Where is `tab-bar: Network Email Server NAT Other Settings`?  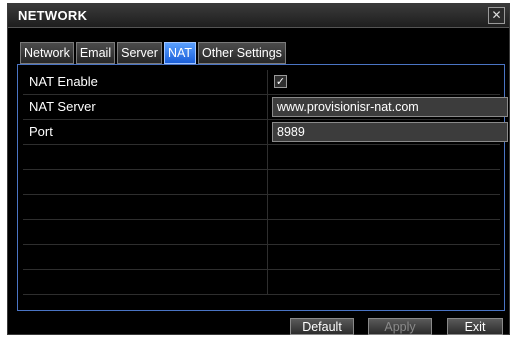
tab-bar: Network Email Server NAT Other Settings is located at coordinates (154, 53).